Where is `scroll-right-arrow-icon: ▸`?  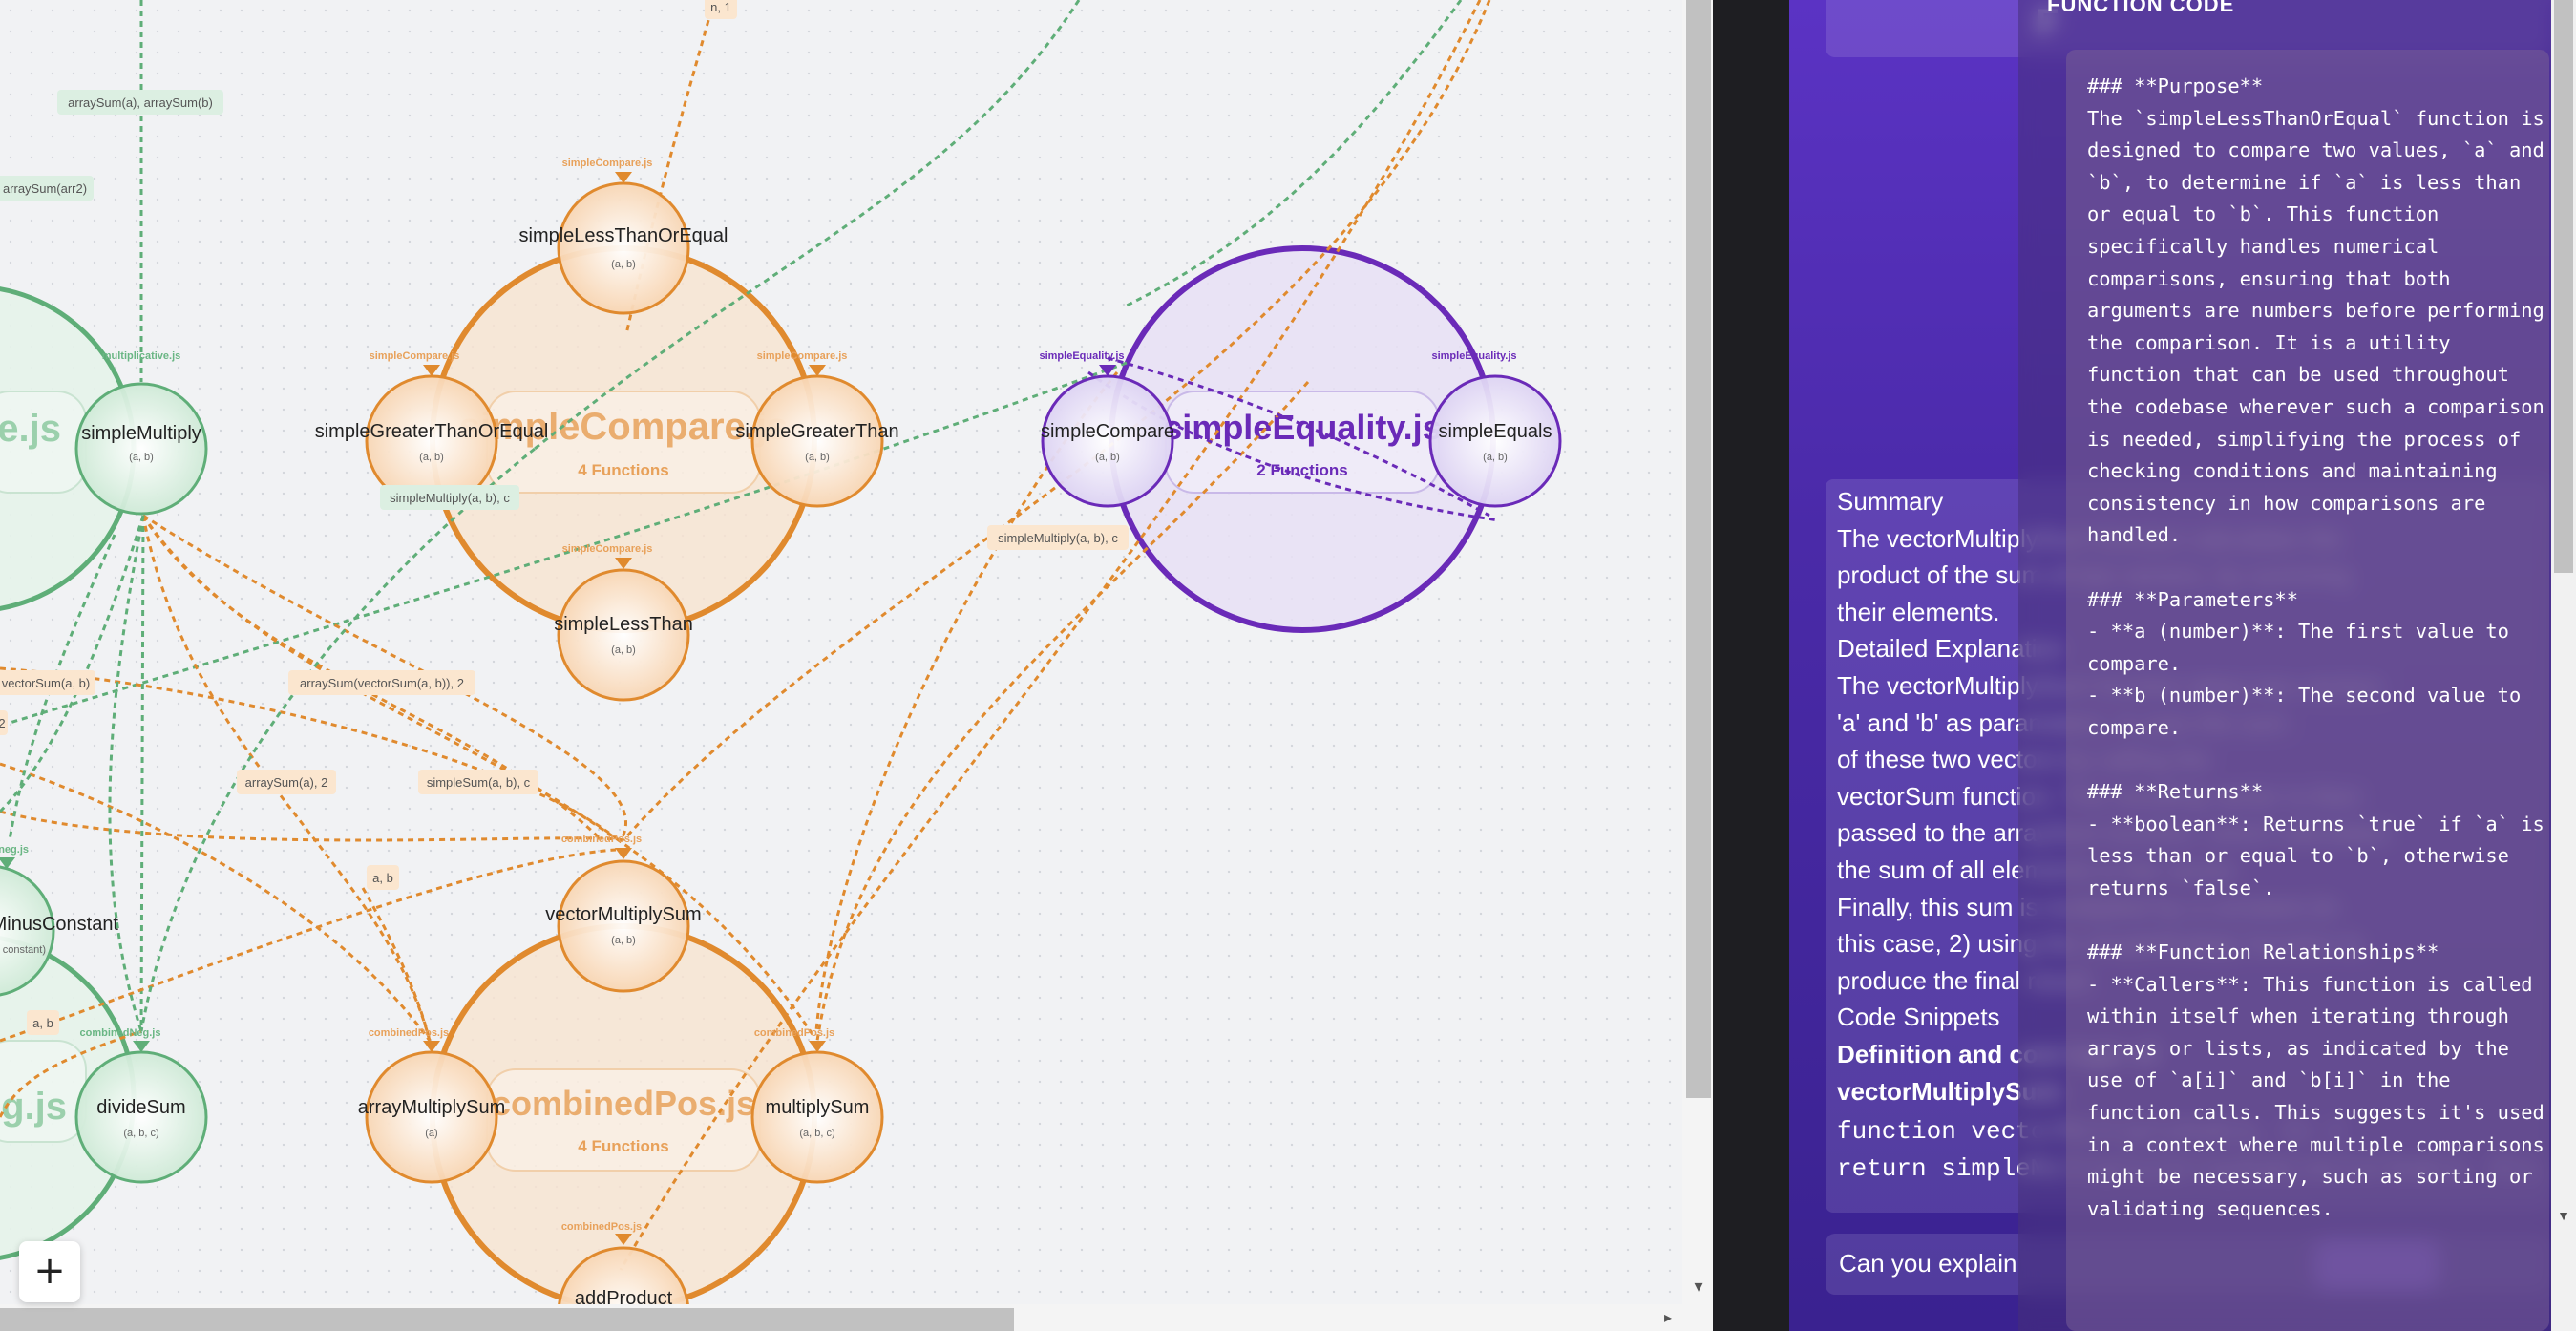
scroll-right-arrow-icon: ▸ is located at coordinates (1668, 1318).